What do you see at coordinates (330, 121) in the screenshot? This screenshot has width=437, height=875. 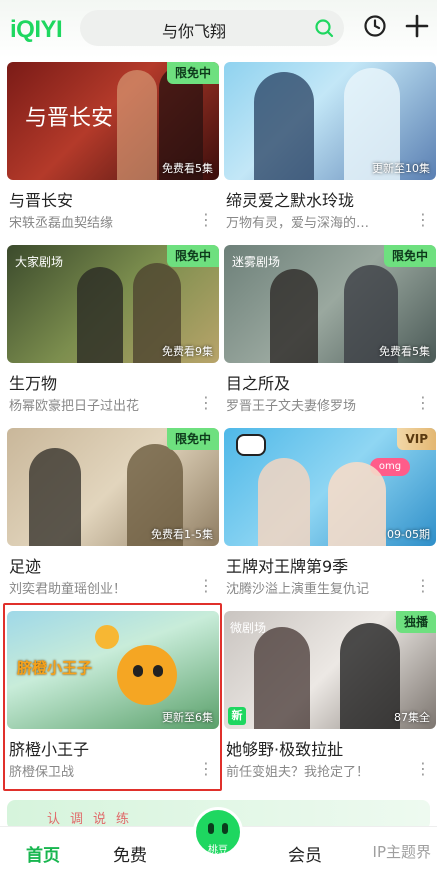 I see `video-thumbnail: 更新至10集` at bounding box center [330, 121].